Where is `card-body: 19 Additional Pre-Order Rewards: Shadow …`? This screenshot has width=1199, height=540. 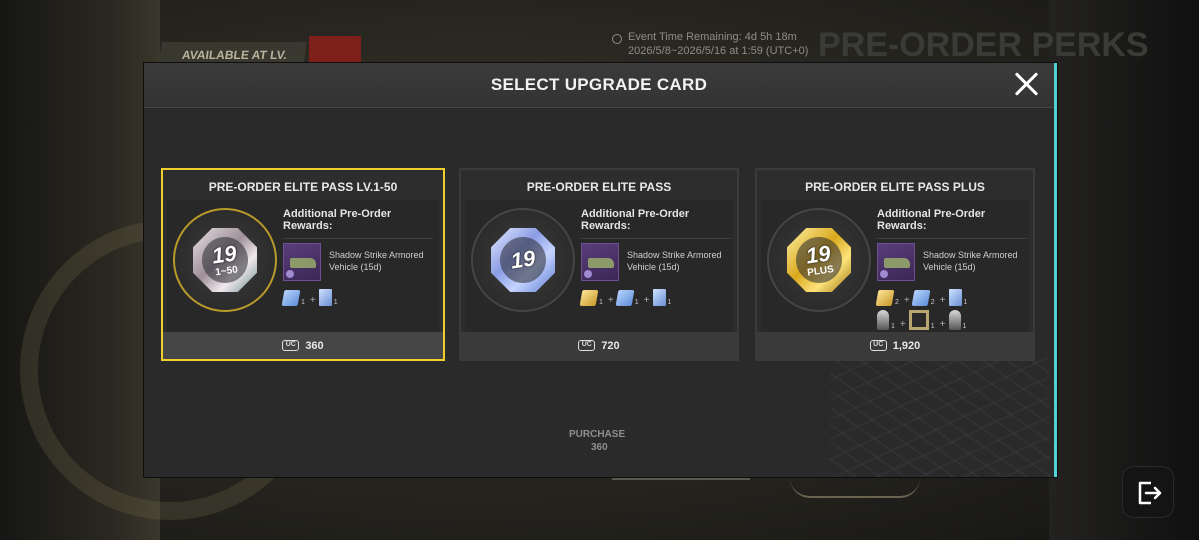
card-body: 19 Additional Pre-Order Rewards: Shadow … is located at coordinates (599, 267).